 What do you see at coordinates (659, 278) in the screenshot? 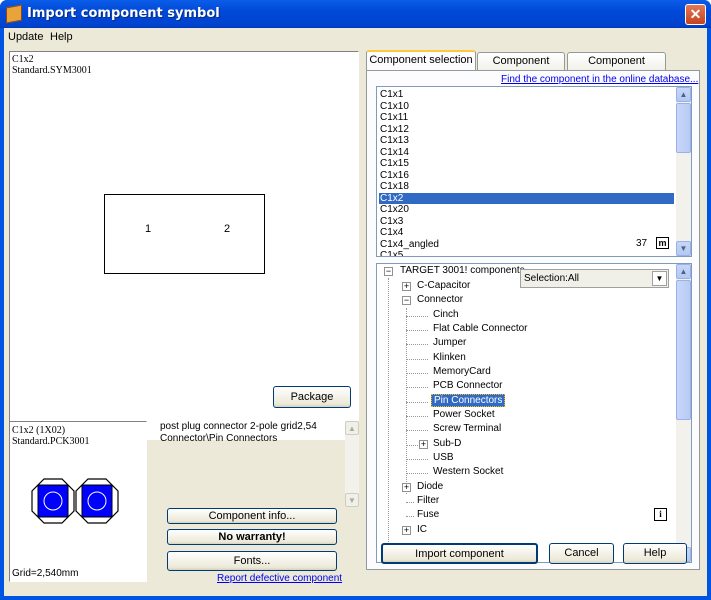
I see `chevron-down-icon: ▼` at bounding box center [659, 278].